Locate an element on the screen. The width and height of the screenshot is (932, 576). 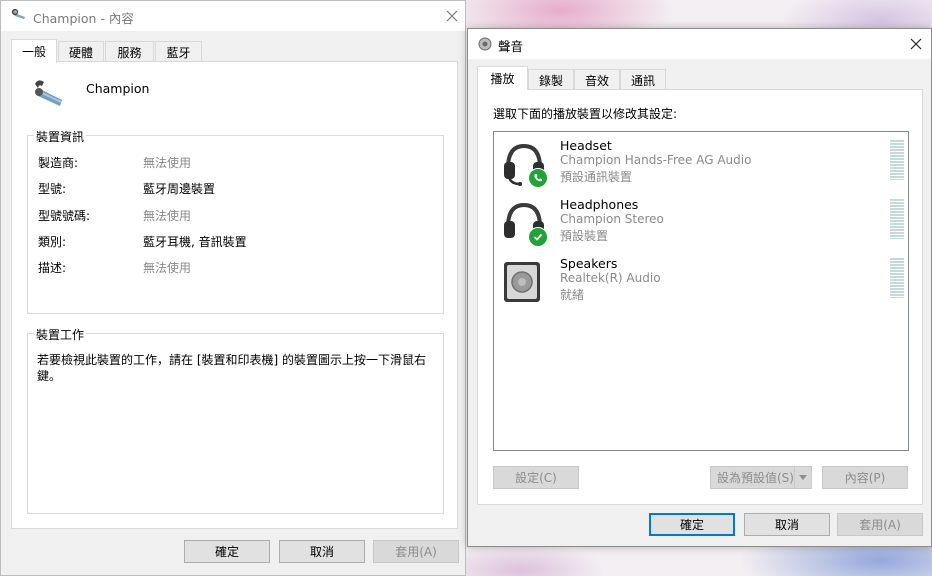
device-desc-speakers: Realtek(R) Audio is located at coordinates (610, 278).